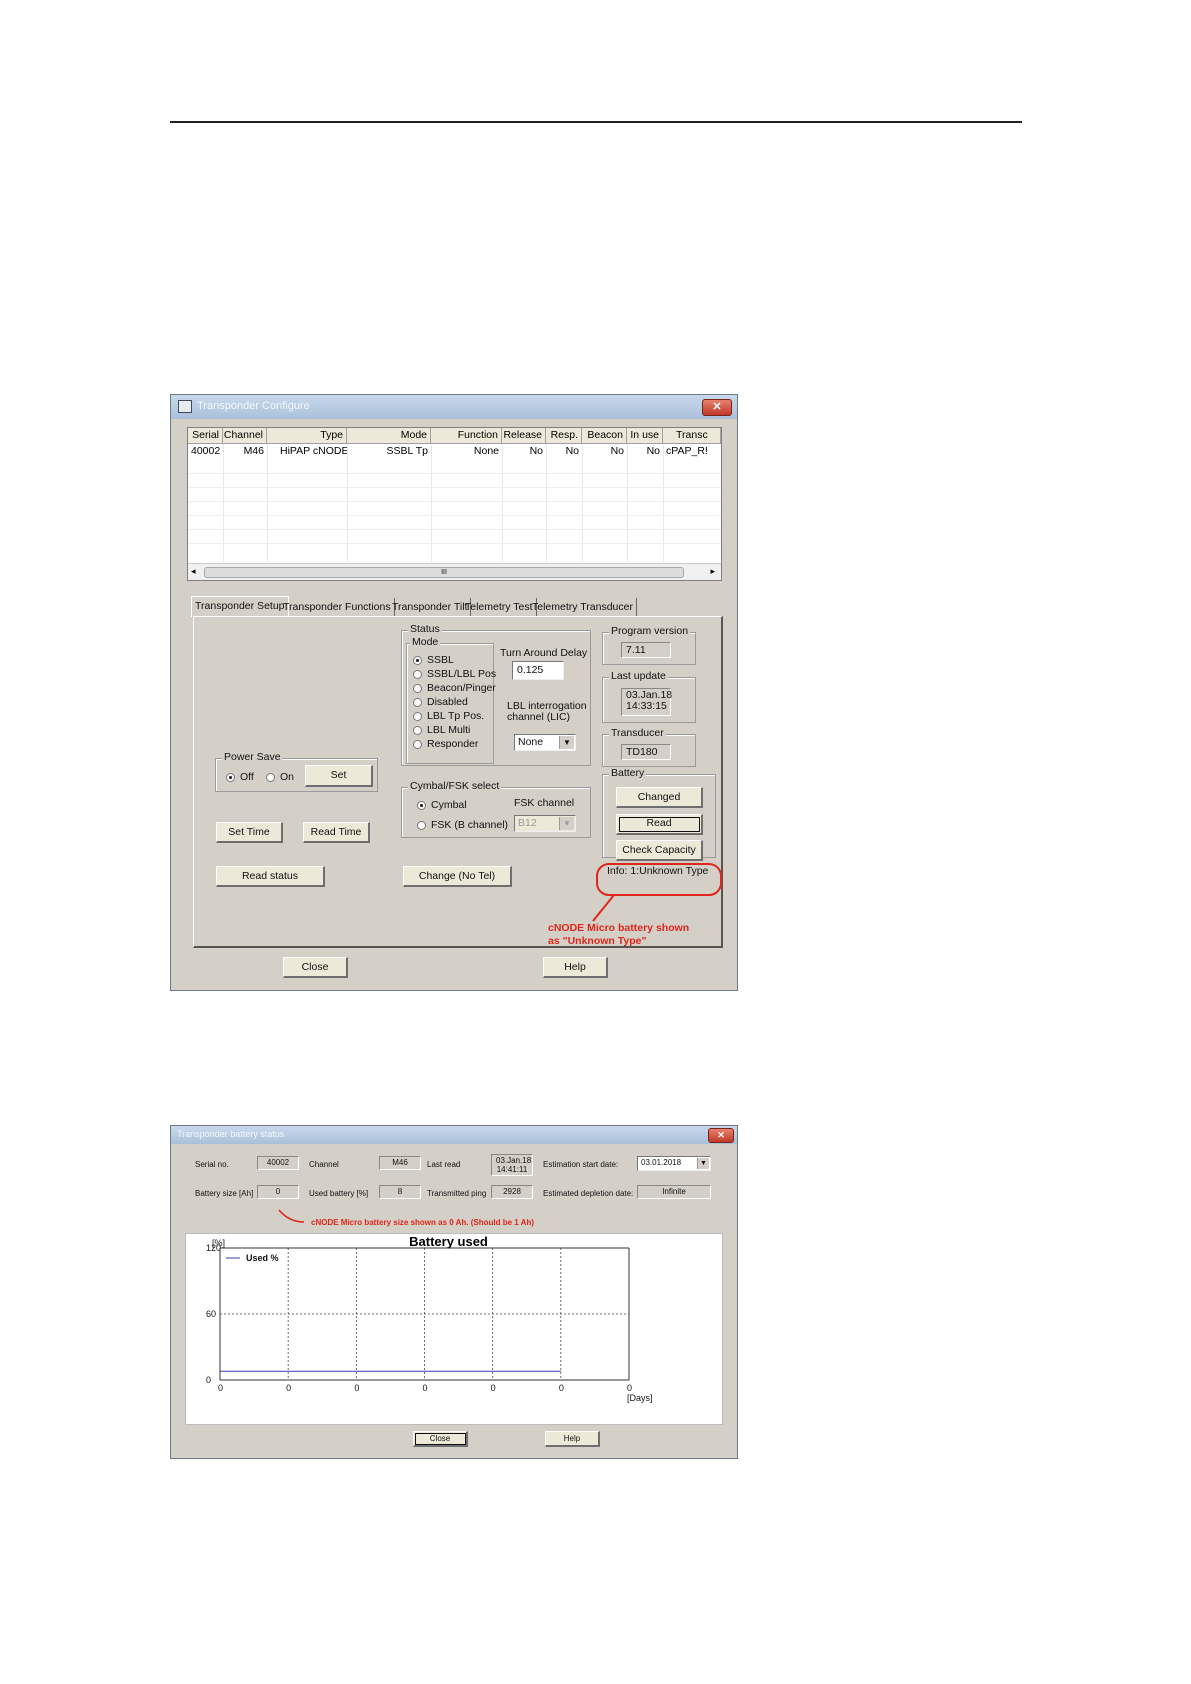 Image resolution: width=1191 pixels, height=1684 pixels. Describe the element at coordinates (208, 1380) in the screenshot. I see `y-tick-label: 0` at that location.